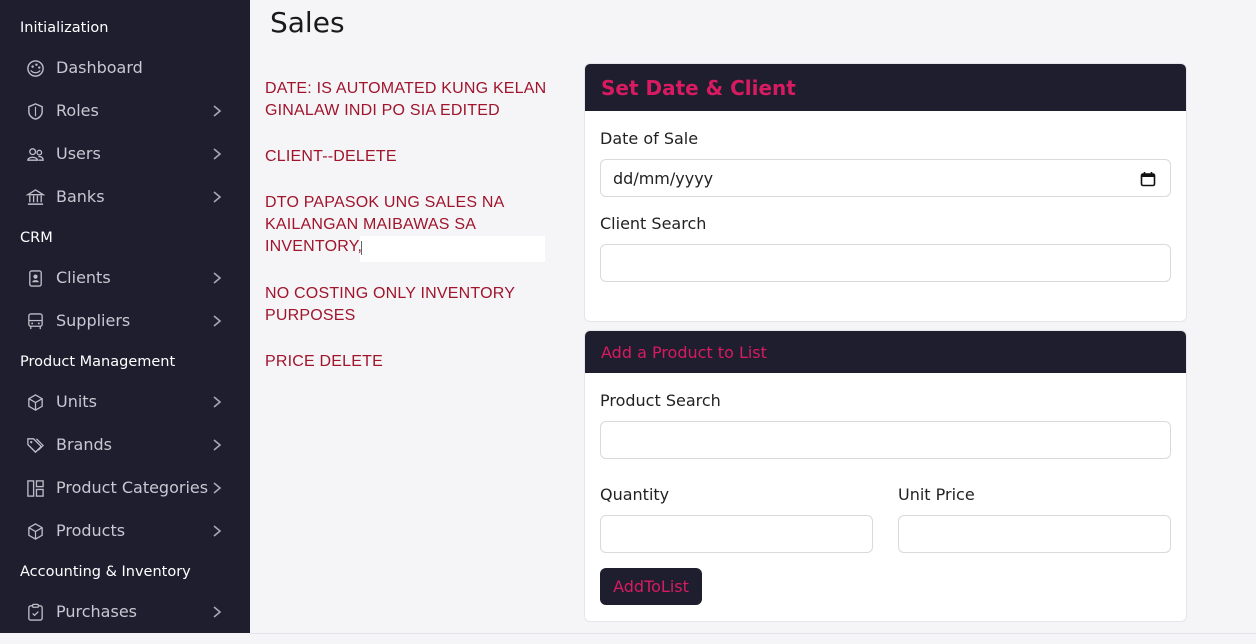  Describe the element at coordinates (35, 612) in the screenshot. I see `clipboard-icon` at that location.